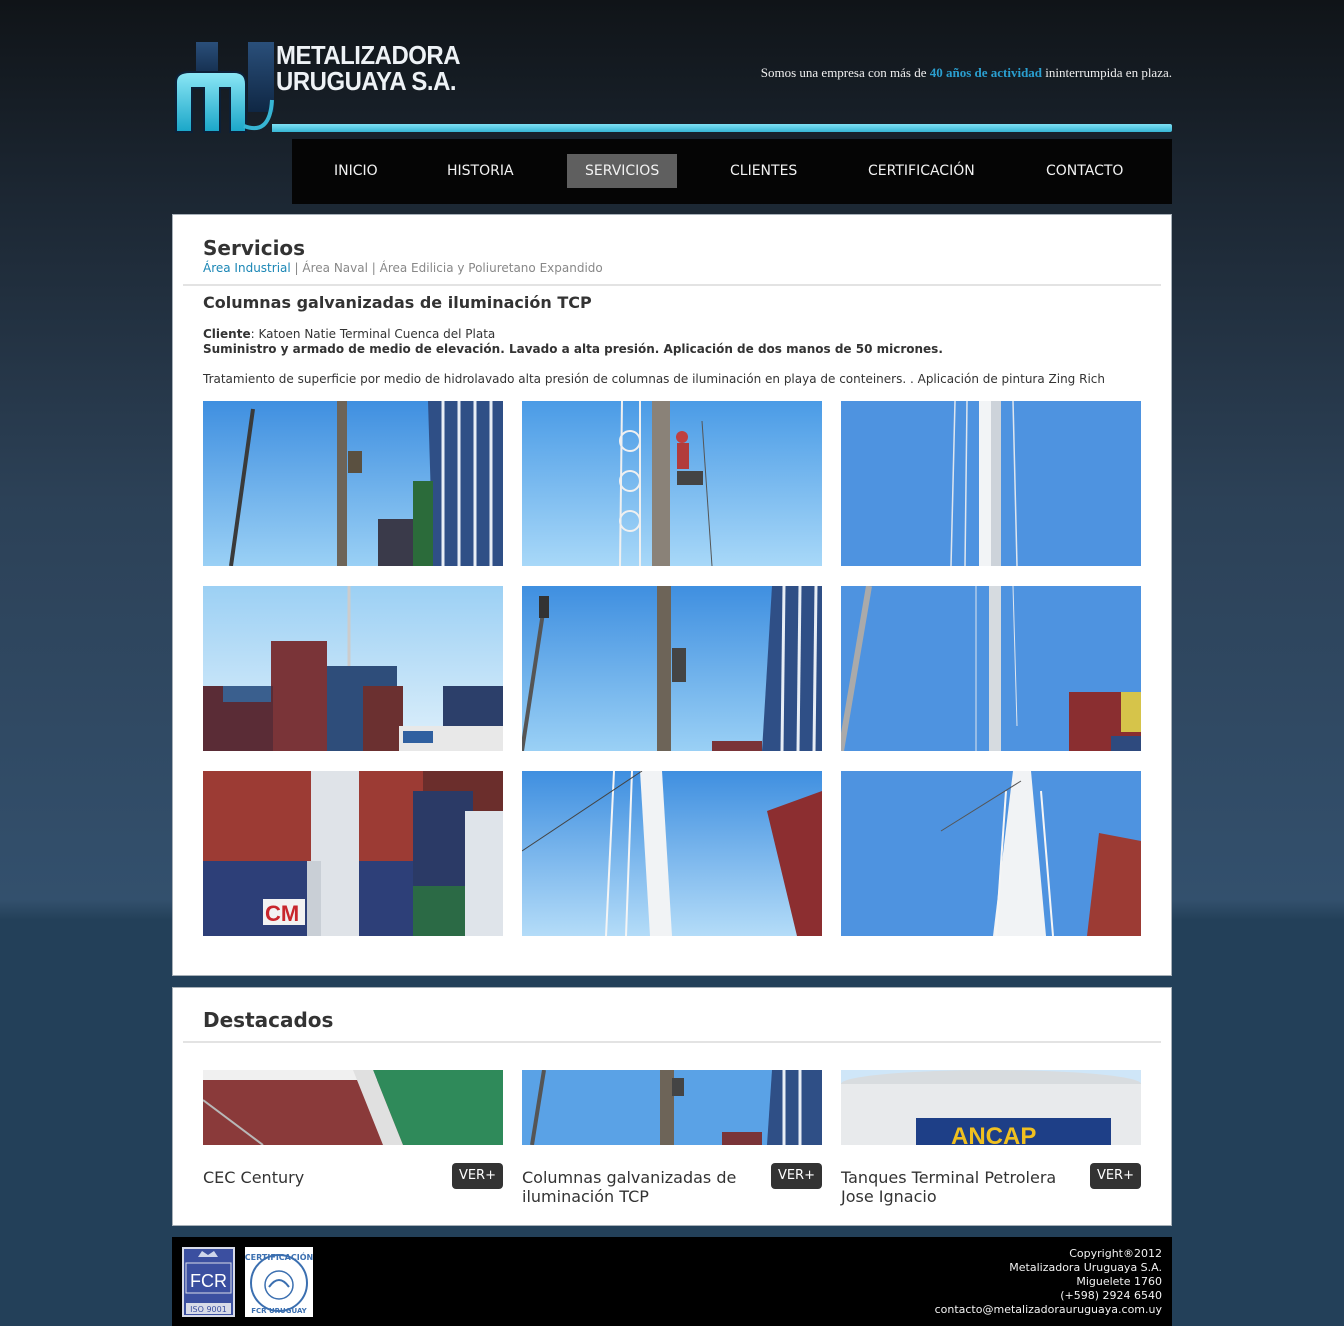 The width and height of the screenshot is (1344, 1326). Describe the element at coordinates (315, 1177) in the screenshot. I see `featured-item-title: CEC Century` at that location.